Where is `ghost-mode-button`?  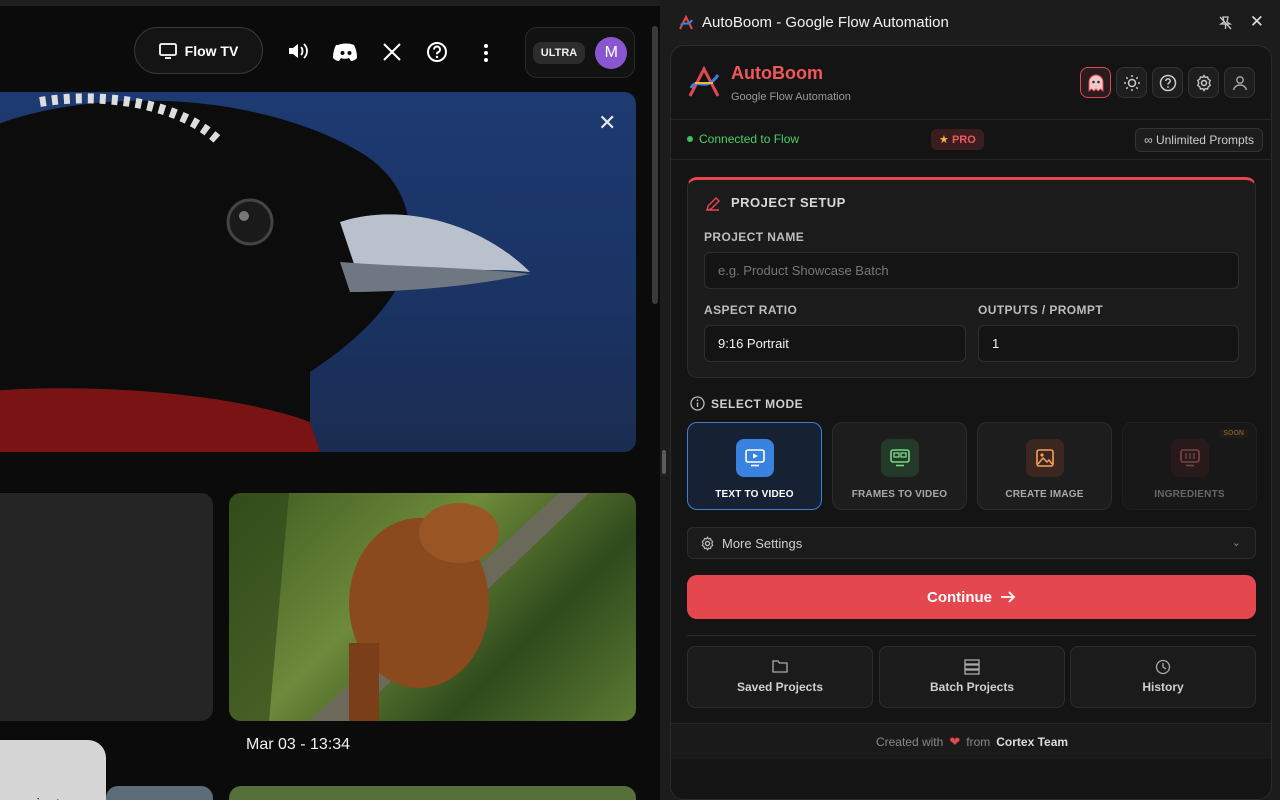
ghost-mode-button is located at coordinates (1095, 82).